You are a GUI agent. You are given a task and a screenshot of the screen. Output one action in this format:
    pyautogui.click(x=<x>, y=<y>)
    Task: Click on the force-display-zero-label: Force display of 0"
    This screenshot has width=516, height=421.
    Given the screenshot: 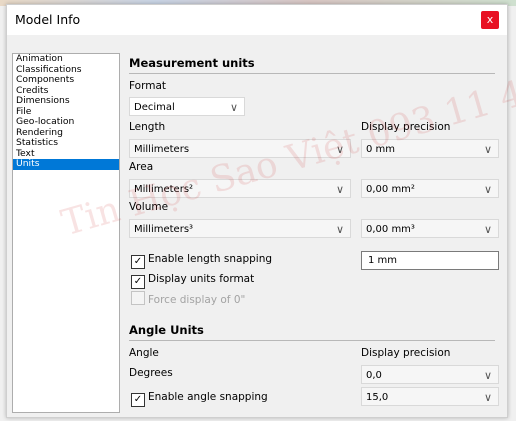 What is the action you would take?
    pyautogui.click(x=197, y=300)
    